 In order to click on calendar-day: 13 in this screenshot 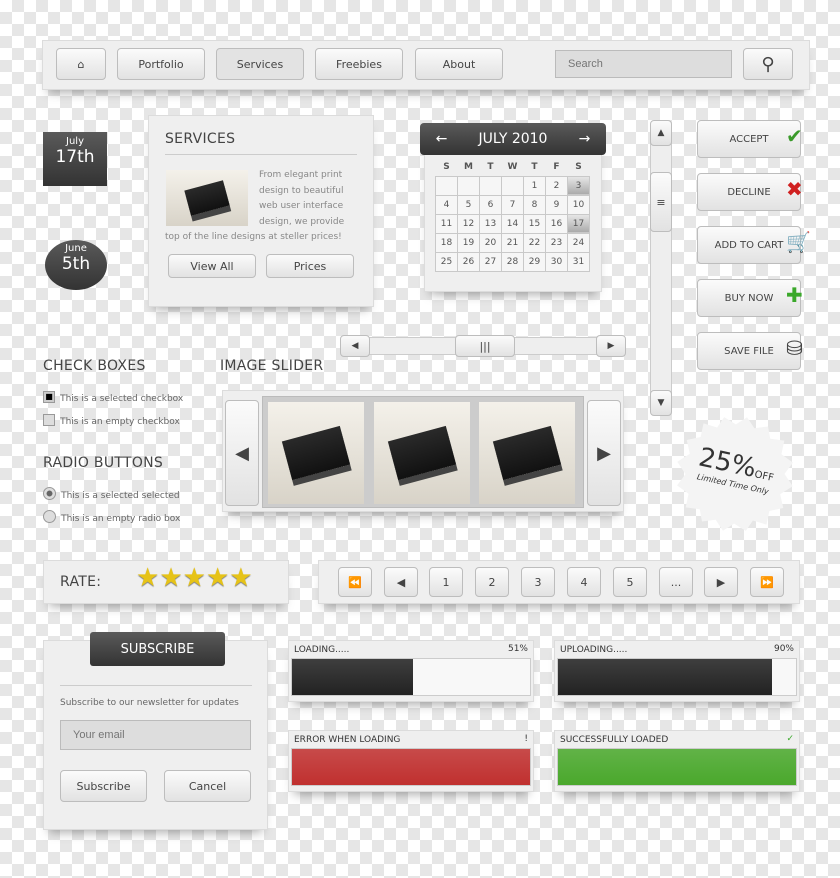, I will do `click(490, 223)`.